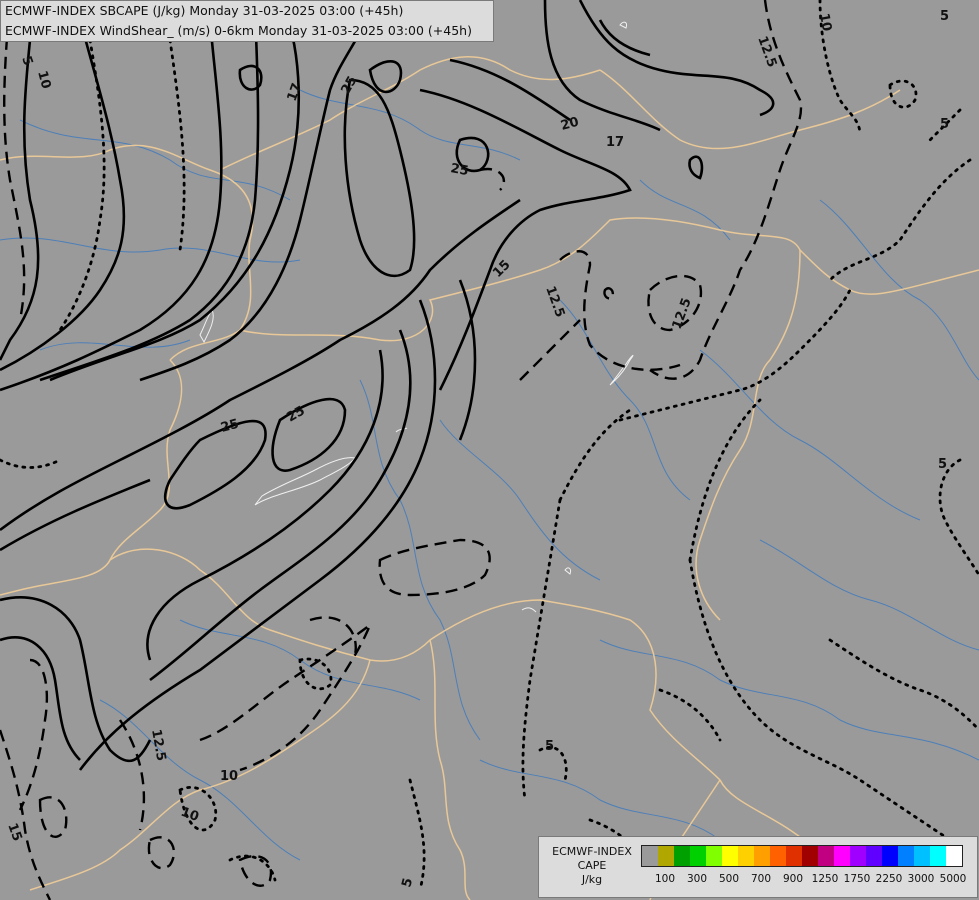 This screenshot has height=900, width=979. What do you see at coordinates (793, 879) in the screenshot?
I see `legend-tick-label: 900` at bounding box center [793, 879].